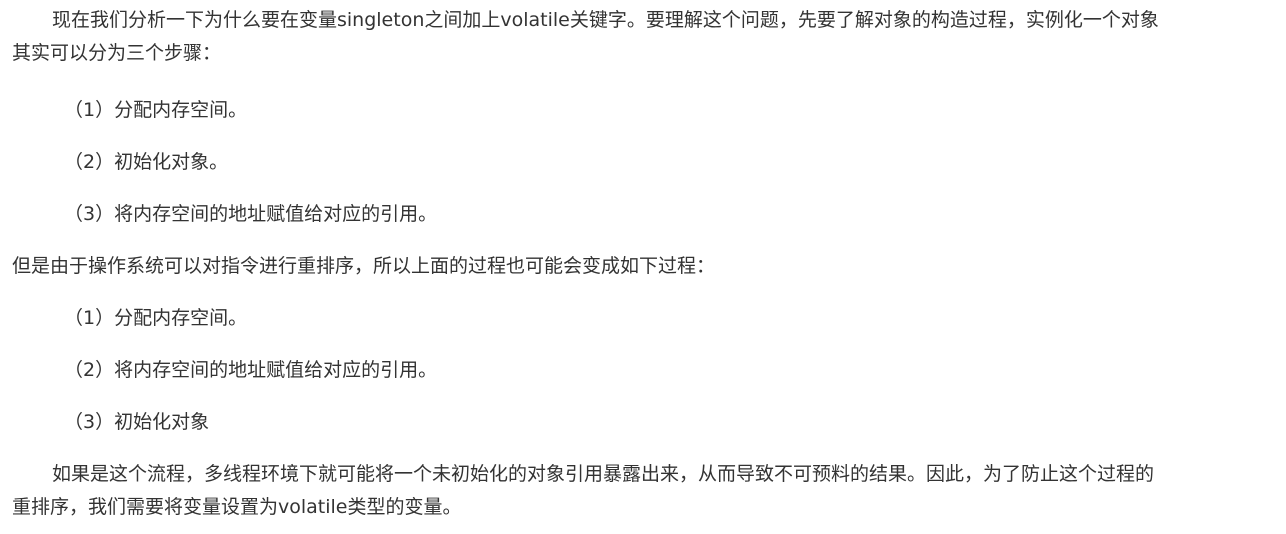  Describe the element at coordinates (117, 53) in the screenshot. I see `paragraph-intro-line-2: 其实可以分为三个步骤：` at that location.